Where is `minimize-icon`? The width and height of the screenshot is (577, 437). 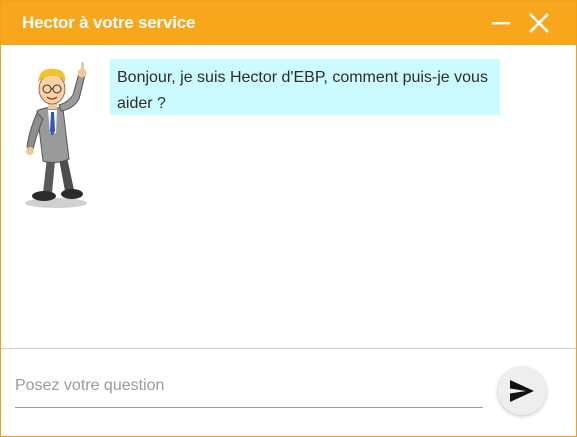 minimize-icon is located at coordinates (501, 23).